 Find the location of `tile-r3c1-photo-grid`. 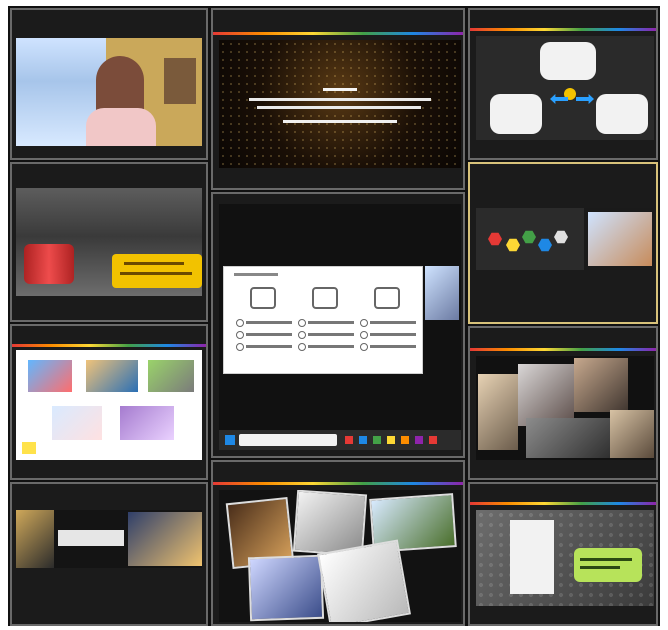

tile-r3c1-photo-grid is located at coordinates (109, 402).